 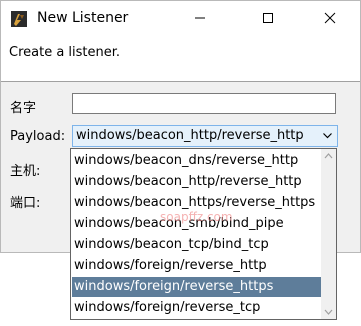 I want to click on minimize-icon, so click(x=200, y=18).